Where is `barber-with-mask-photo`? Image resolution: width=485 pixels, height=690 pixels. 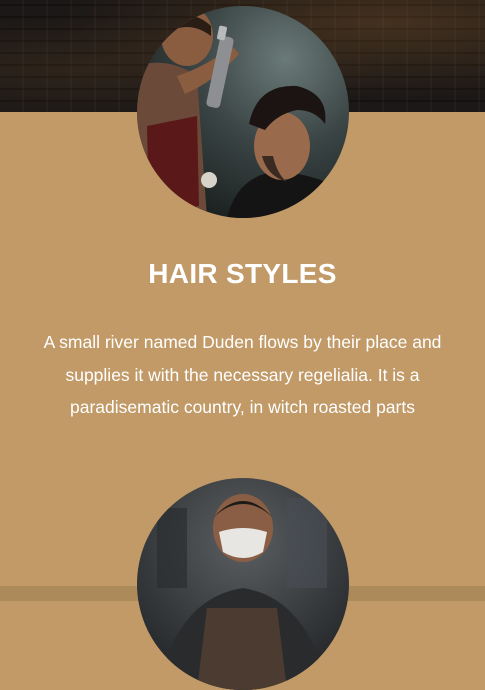 barber-with-mask-photo is located at coordinates (243, 584).